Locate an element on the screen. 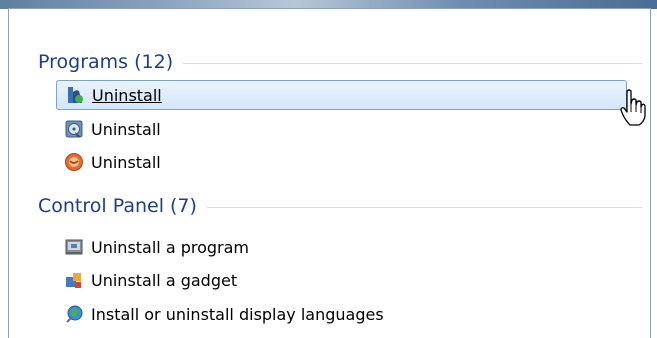 This screenshot has height=338, width=657. result-item-uninstall-a-program: Uninstall a program is located at coordinates (341, 247).